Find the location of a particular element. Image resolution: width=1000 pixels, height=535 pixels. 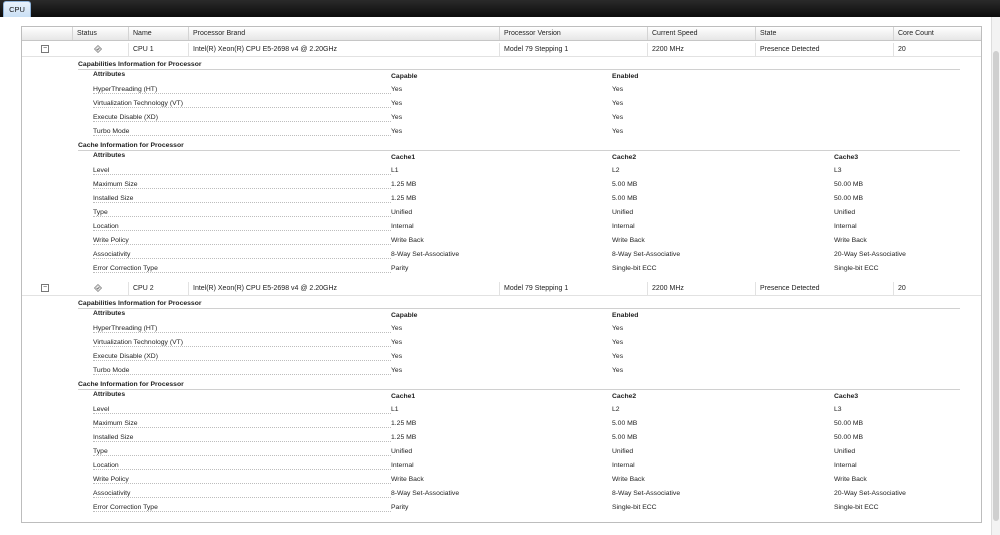

scrollbar-thumb is located at coordinates (996, 286).